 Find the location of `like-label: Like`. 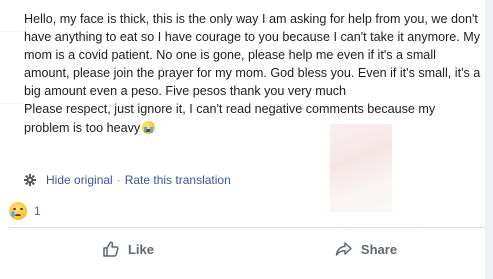

like-label: Like is located at coordinates (140, 249).